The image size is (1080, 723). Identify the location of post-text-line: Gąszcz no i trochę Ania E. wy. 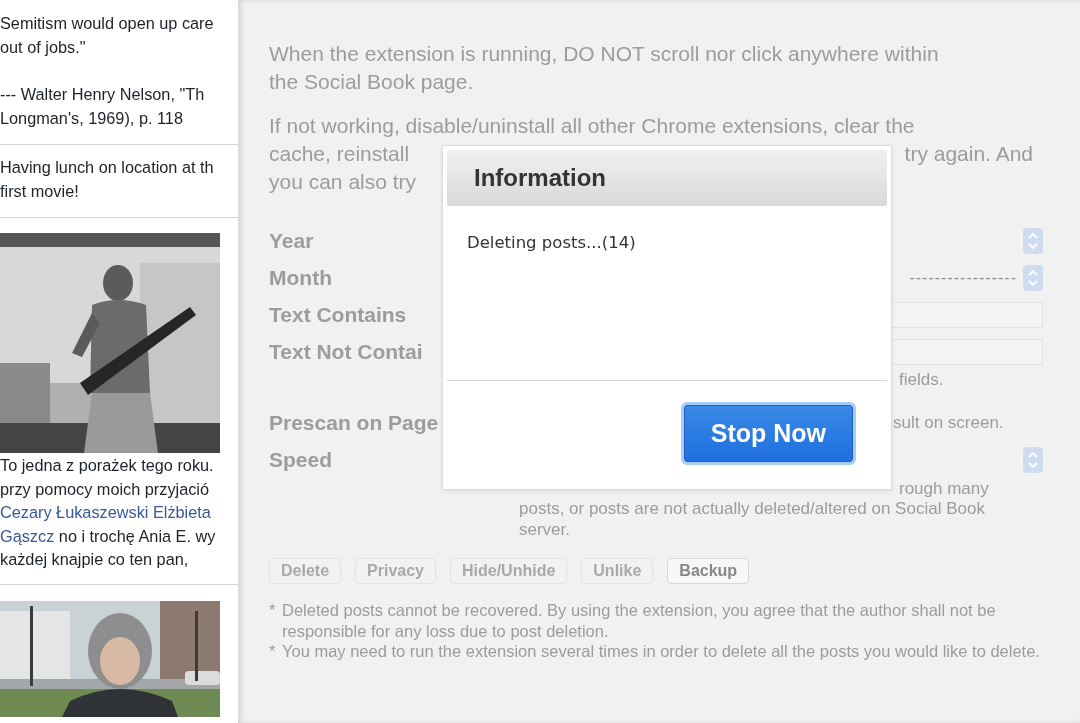
(108, 536).